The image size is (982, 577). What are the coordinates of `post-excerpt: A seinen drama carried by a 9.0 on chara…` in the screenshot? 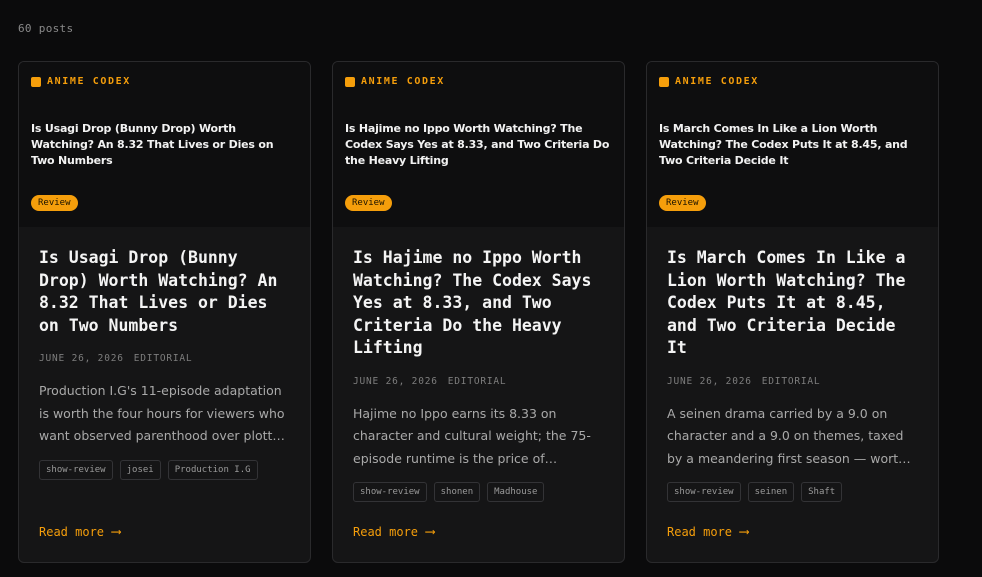 It's located at (787, 435).